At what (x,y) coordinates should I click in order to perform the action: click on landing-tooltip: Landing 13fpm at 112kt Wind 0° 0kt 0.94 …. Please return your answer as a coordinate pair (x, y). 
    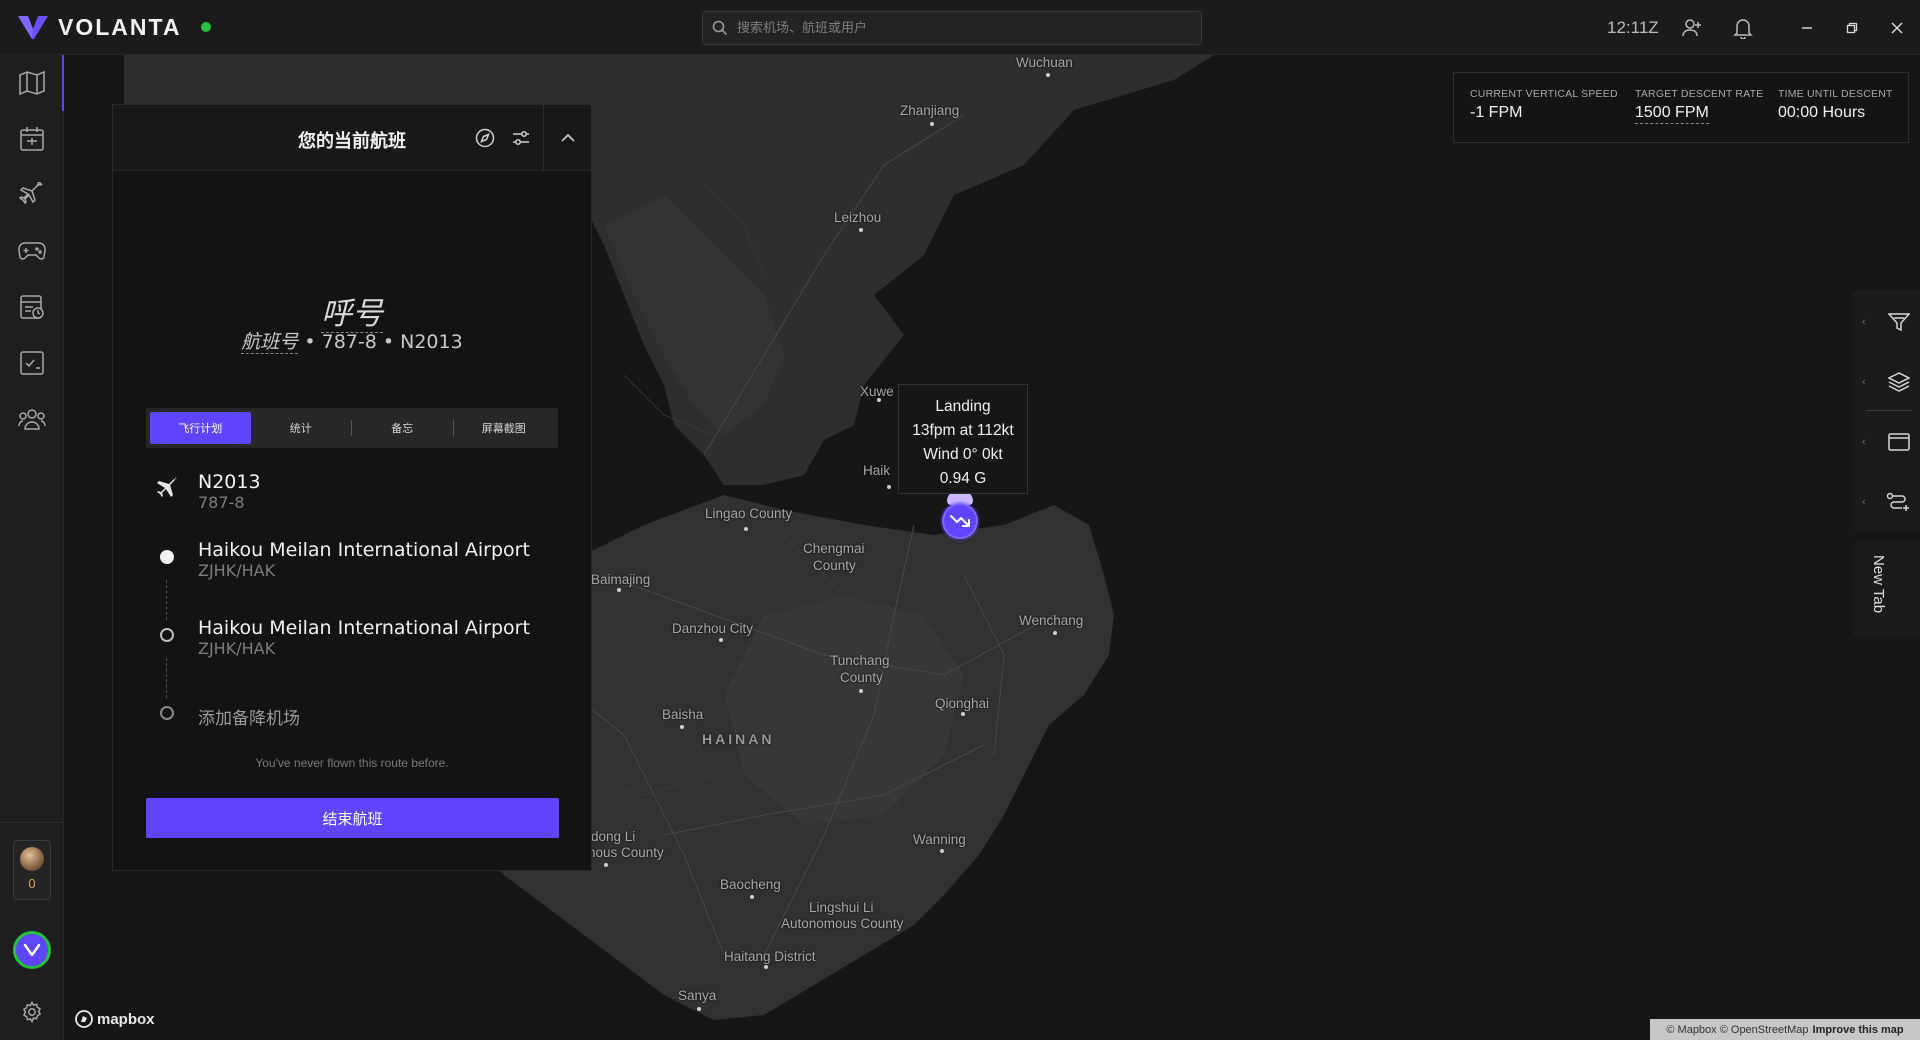
    Looking at the image, I should click on (963, 439).